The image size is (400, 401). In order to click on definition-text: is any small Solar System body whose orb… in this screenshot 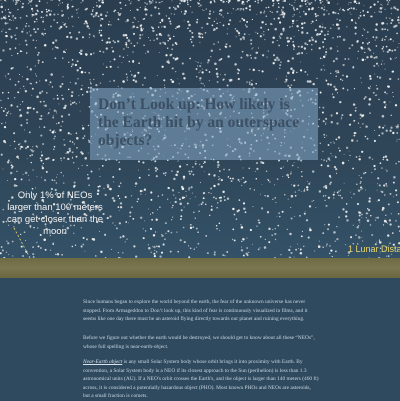, I will do `click(201, 379)`.